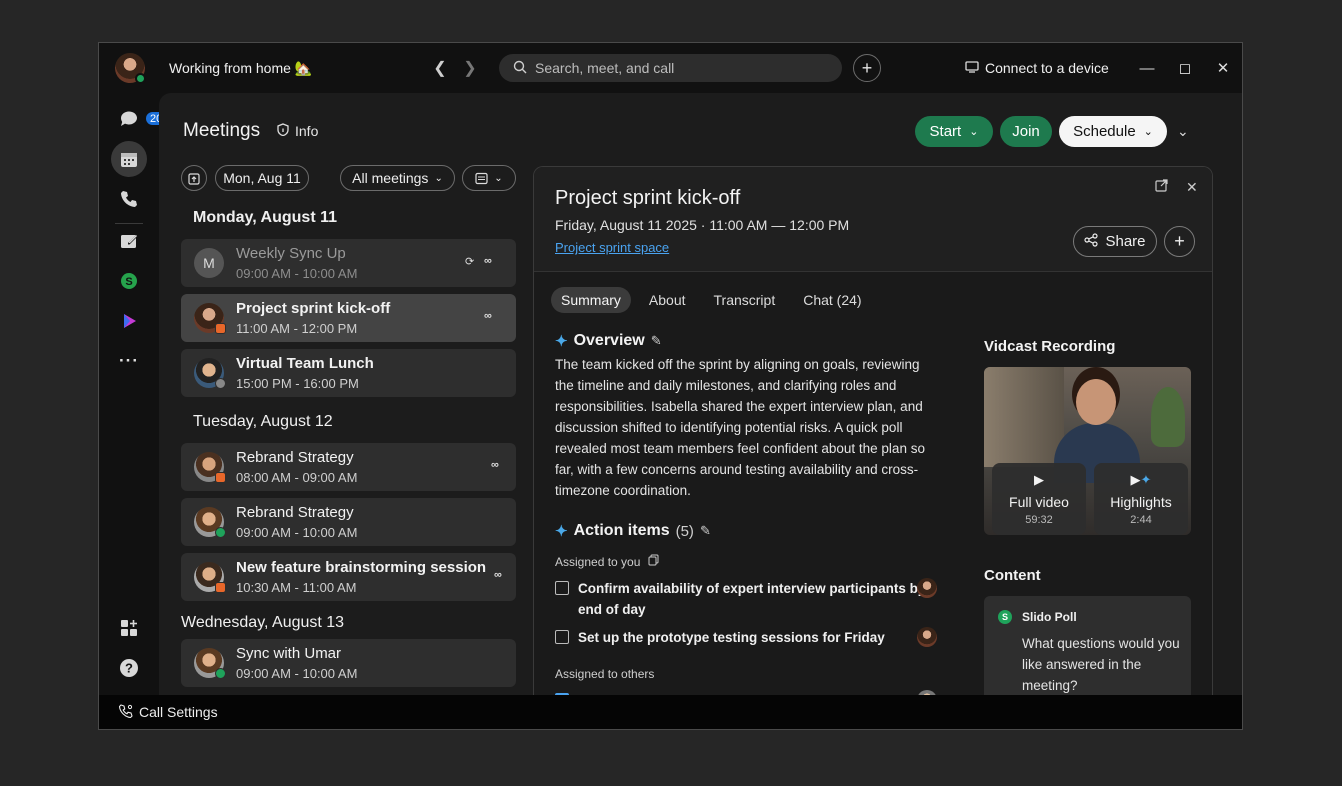 The width and height of the screenshot is (1342, 786). Describe the element at coordinates (1115, 241) in the screenshot. I see `share-button: Share` at that location.